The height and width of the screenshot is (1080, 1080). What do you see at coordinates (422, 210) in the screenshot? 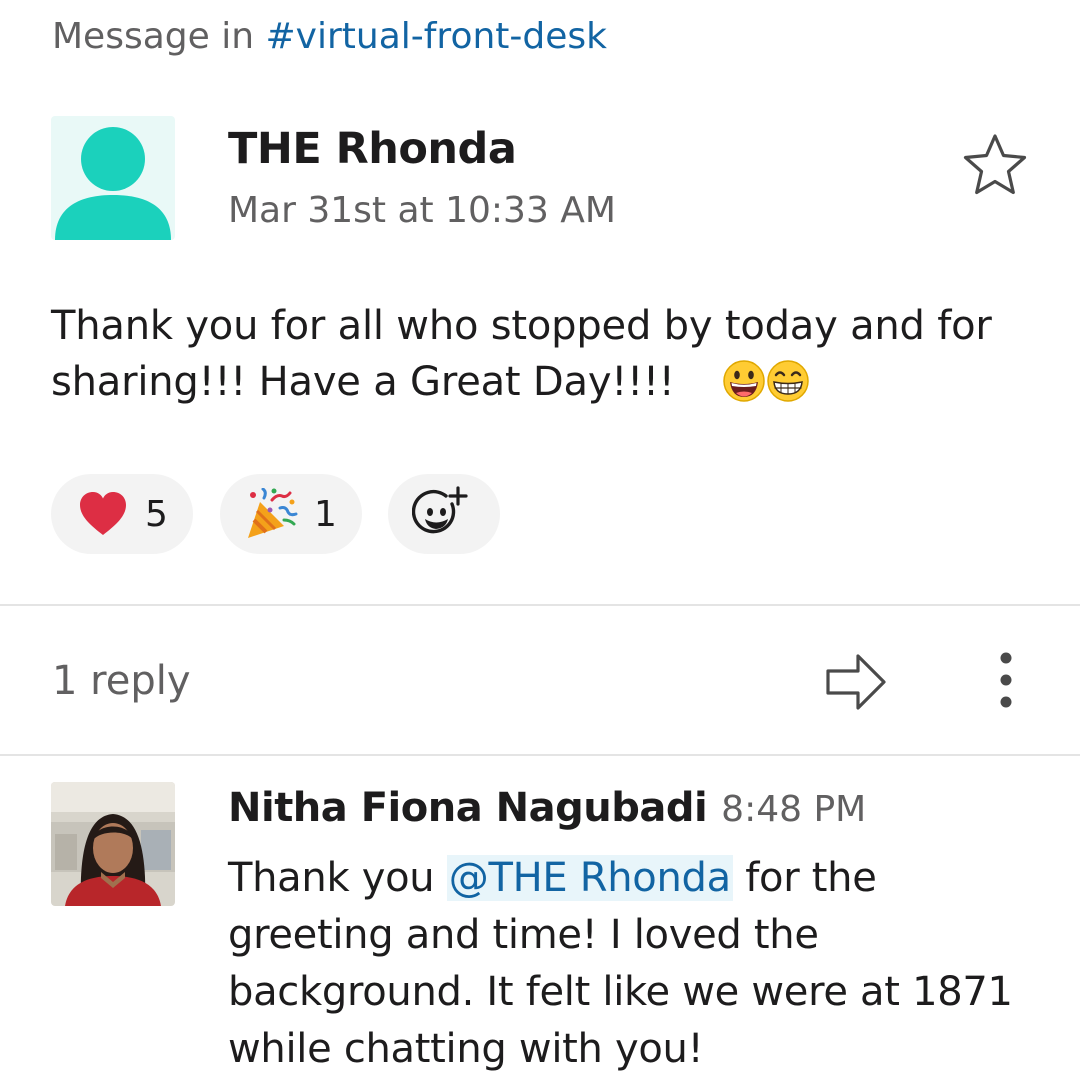
I see `message-timestamp: Mar 31st at 10:33 AM` at bounding box center [422, 210].